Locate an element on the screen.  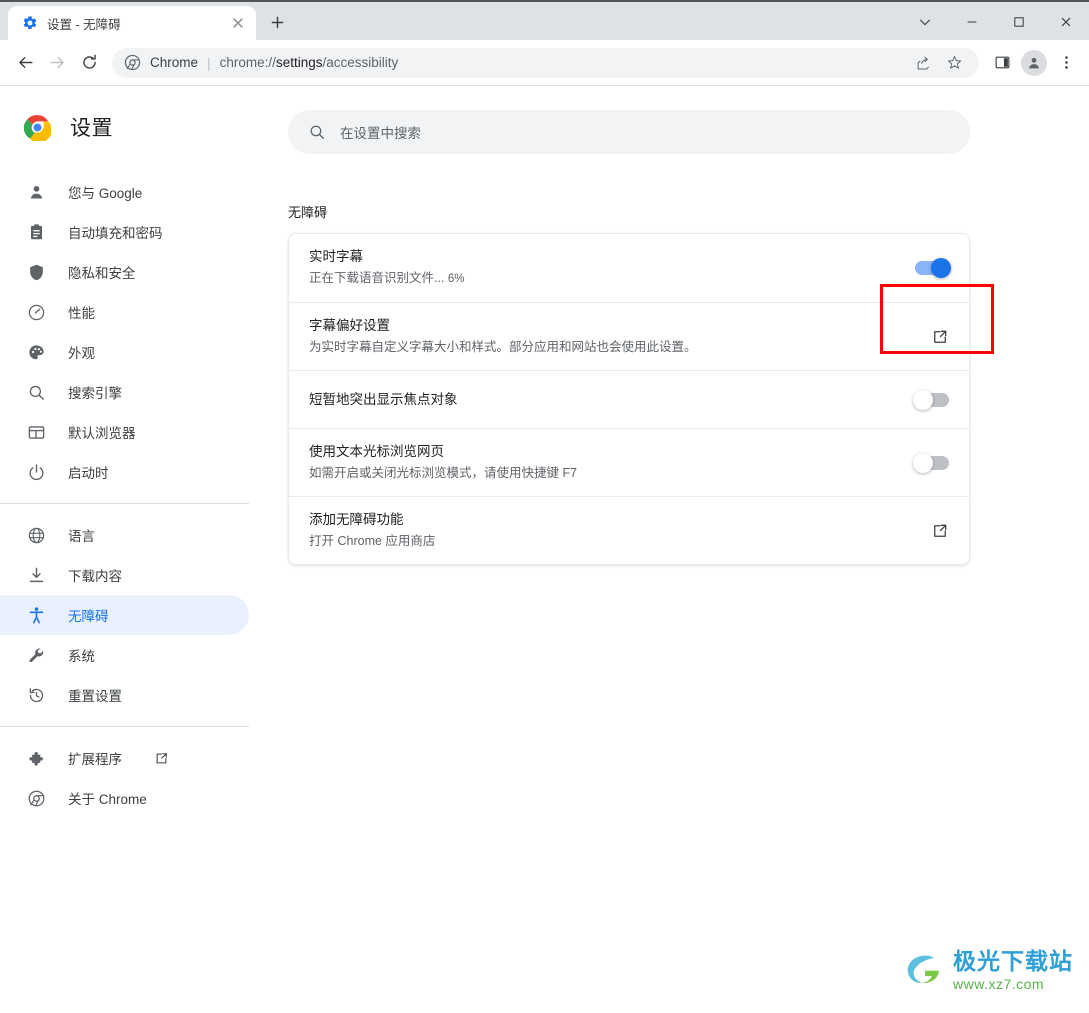
three-dot-menu-icon is located at coordinates (1066, 62).